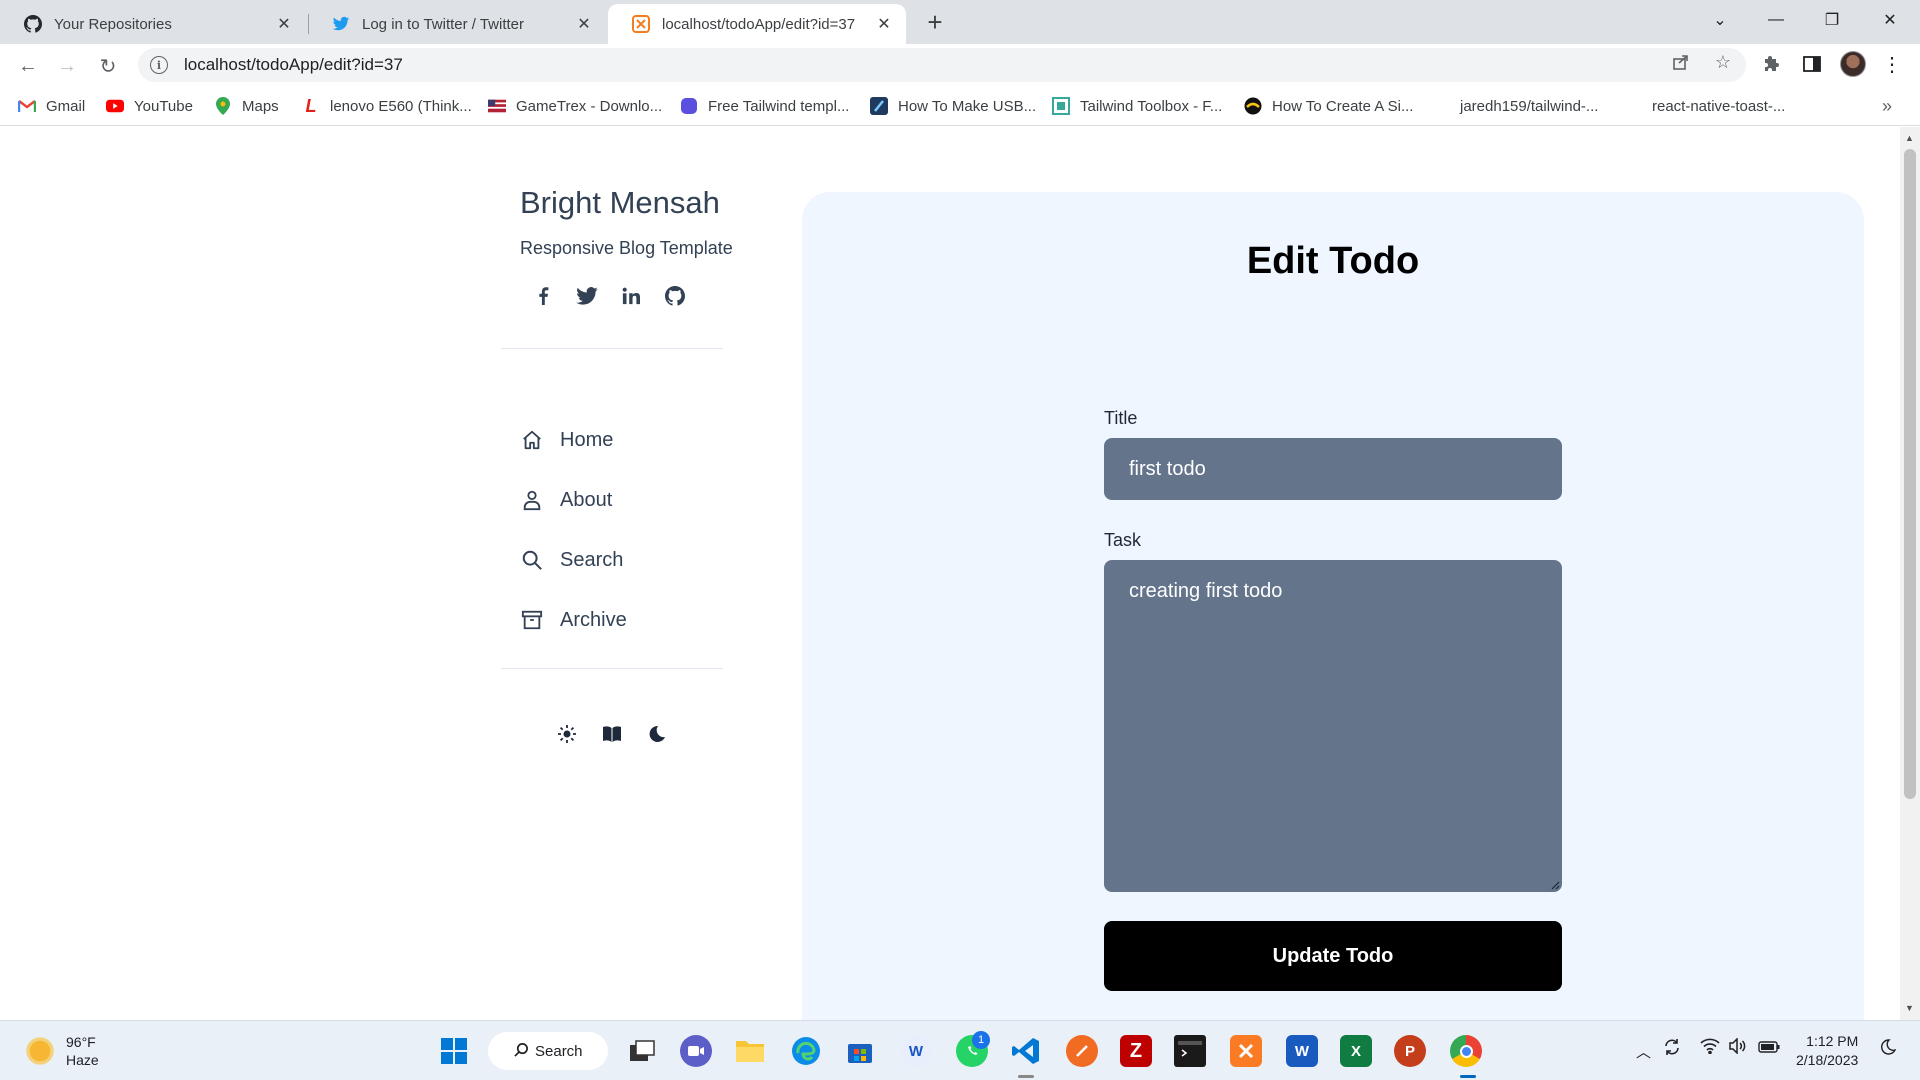 Image resolution: width=1920 pixels, height=1080 pixels. I want to click on back-arrow-icon: ←, so click(28, 66).